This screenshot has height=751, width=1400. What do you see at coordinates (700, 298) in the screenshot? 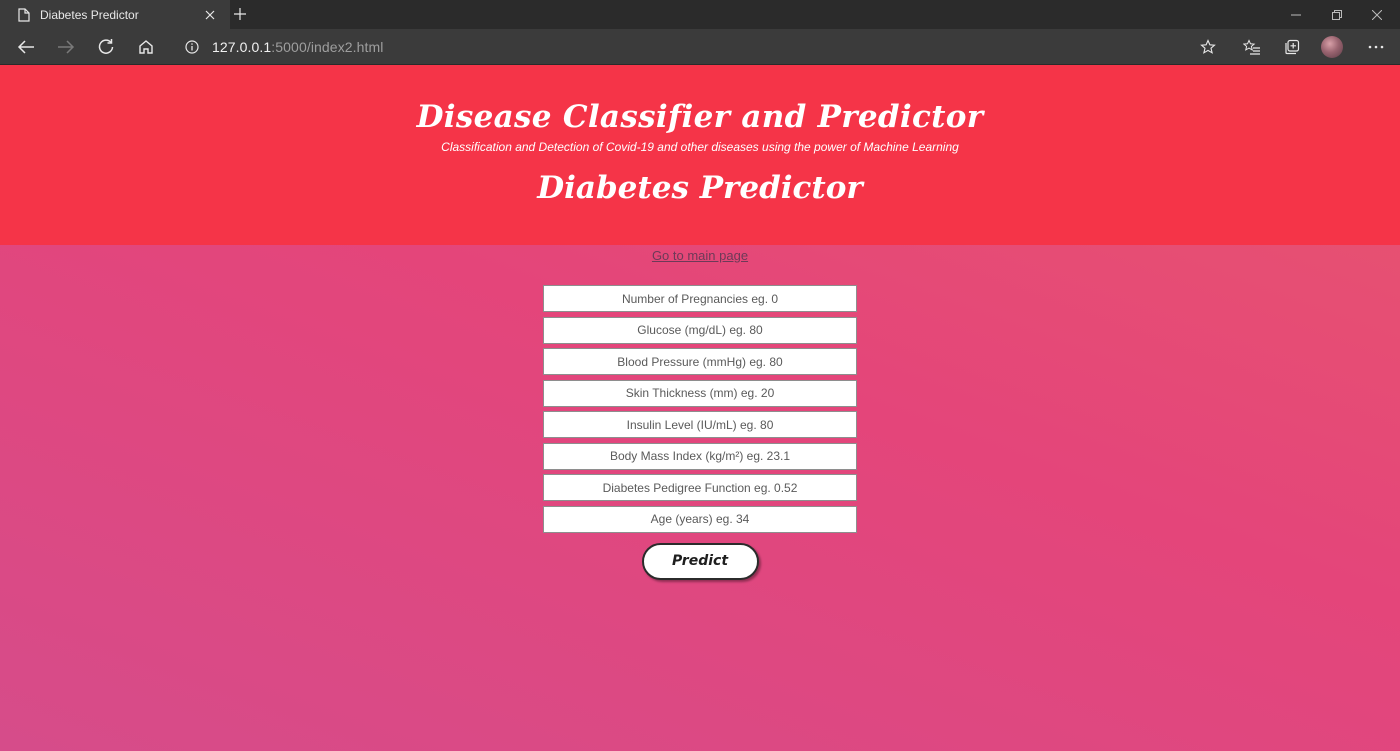
I see `pregnancies-input` at bounding box center [700, 298].